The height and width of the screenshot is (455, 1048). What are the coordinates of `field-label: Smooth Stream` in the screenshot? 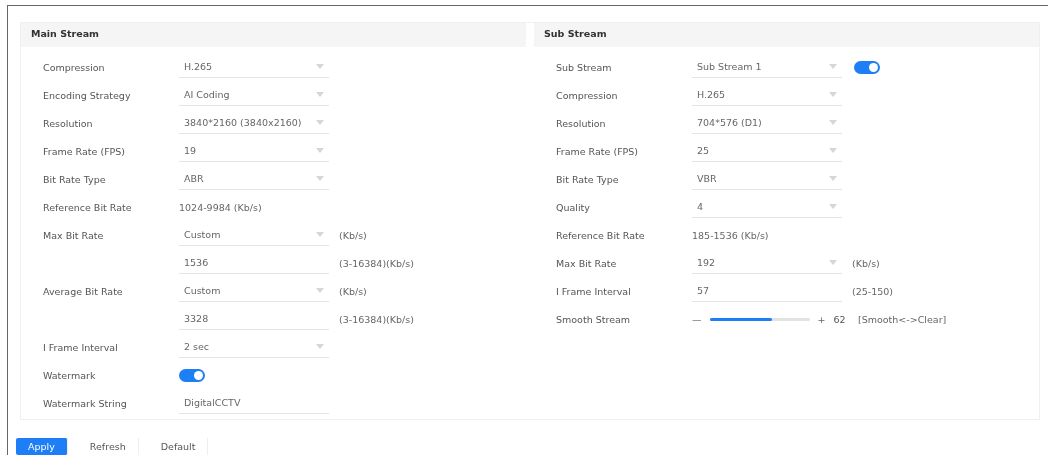 It's located at (593, 319).